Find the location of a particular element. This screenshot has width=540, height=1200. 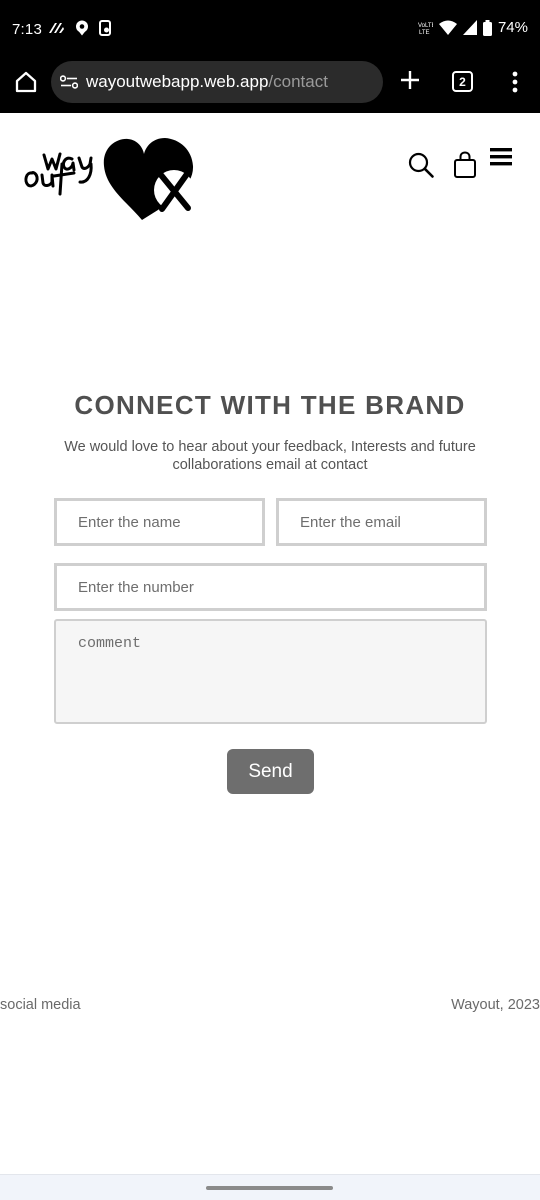

device-sync-icon is located at coordinates (105, 28).